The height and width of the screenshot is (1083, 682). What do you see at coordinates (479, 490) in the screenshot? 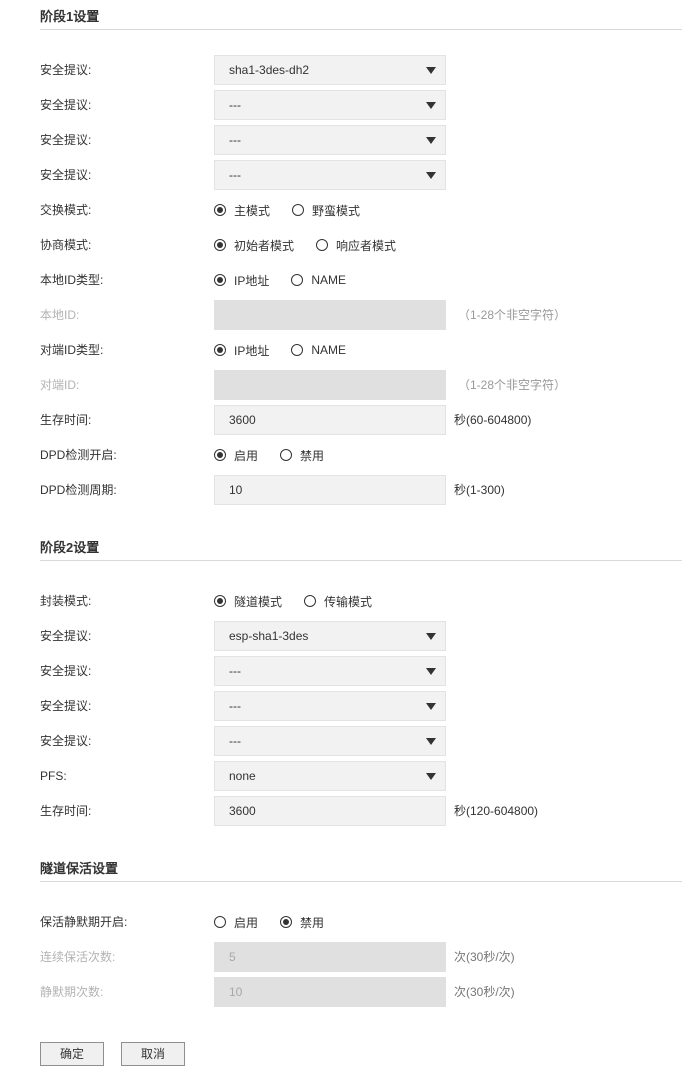
I see `dpd-period-hint: 秒(1-300)` at bounding box center [479, 490].